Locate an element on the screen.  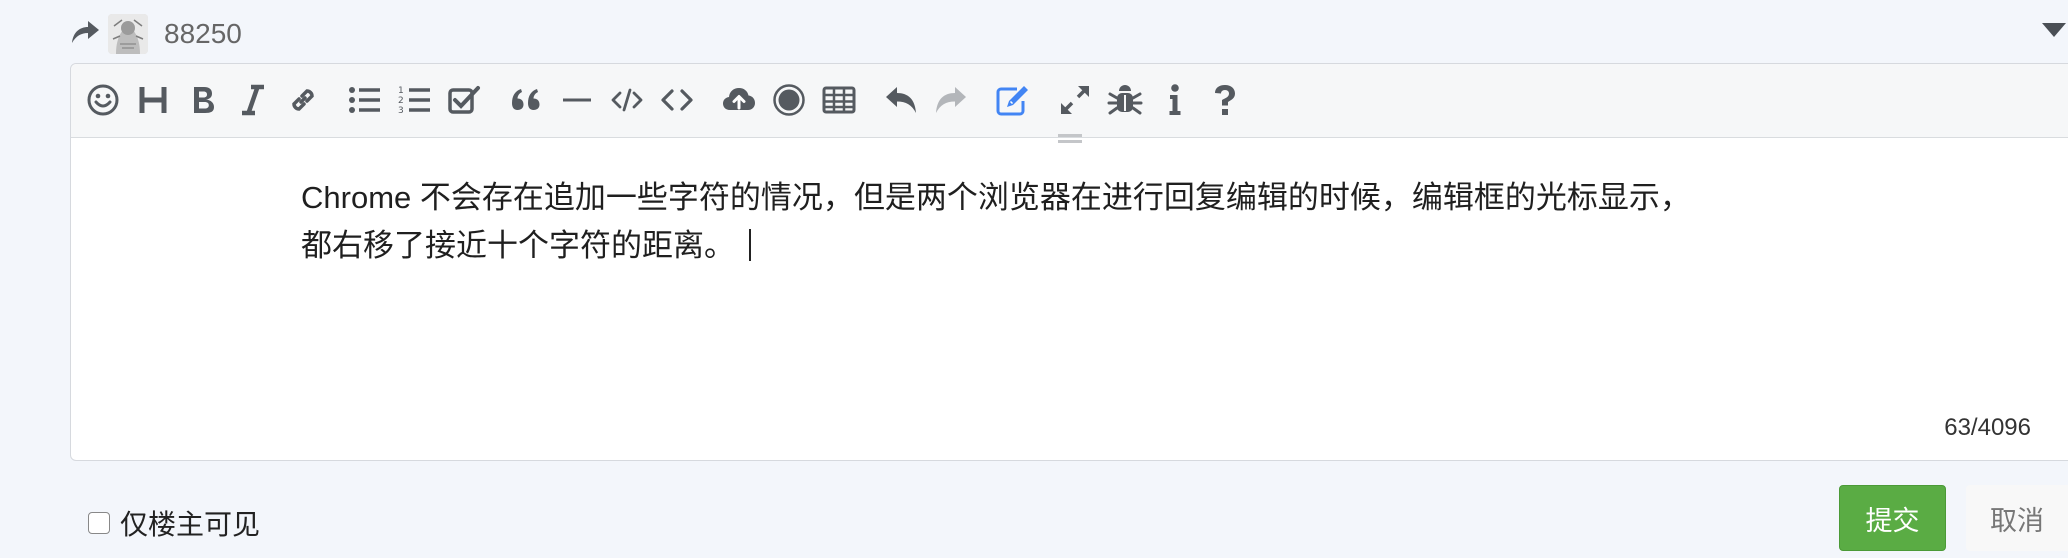
char-counter: 63/4096 is located at coordinates (1987, 427).